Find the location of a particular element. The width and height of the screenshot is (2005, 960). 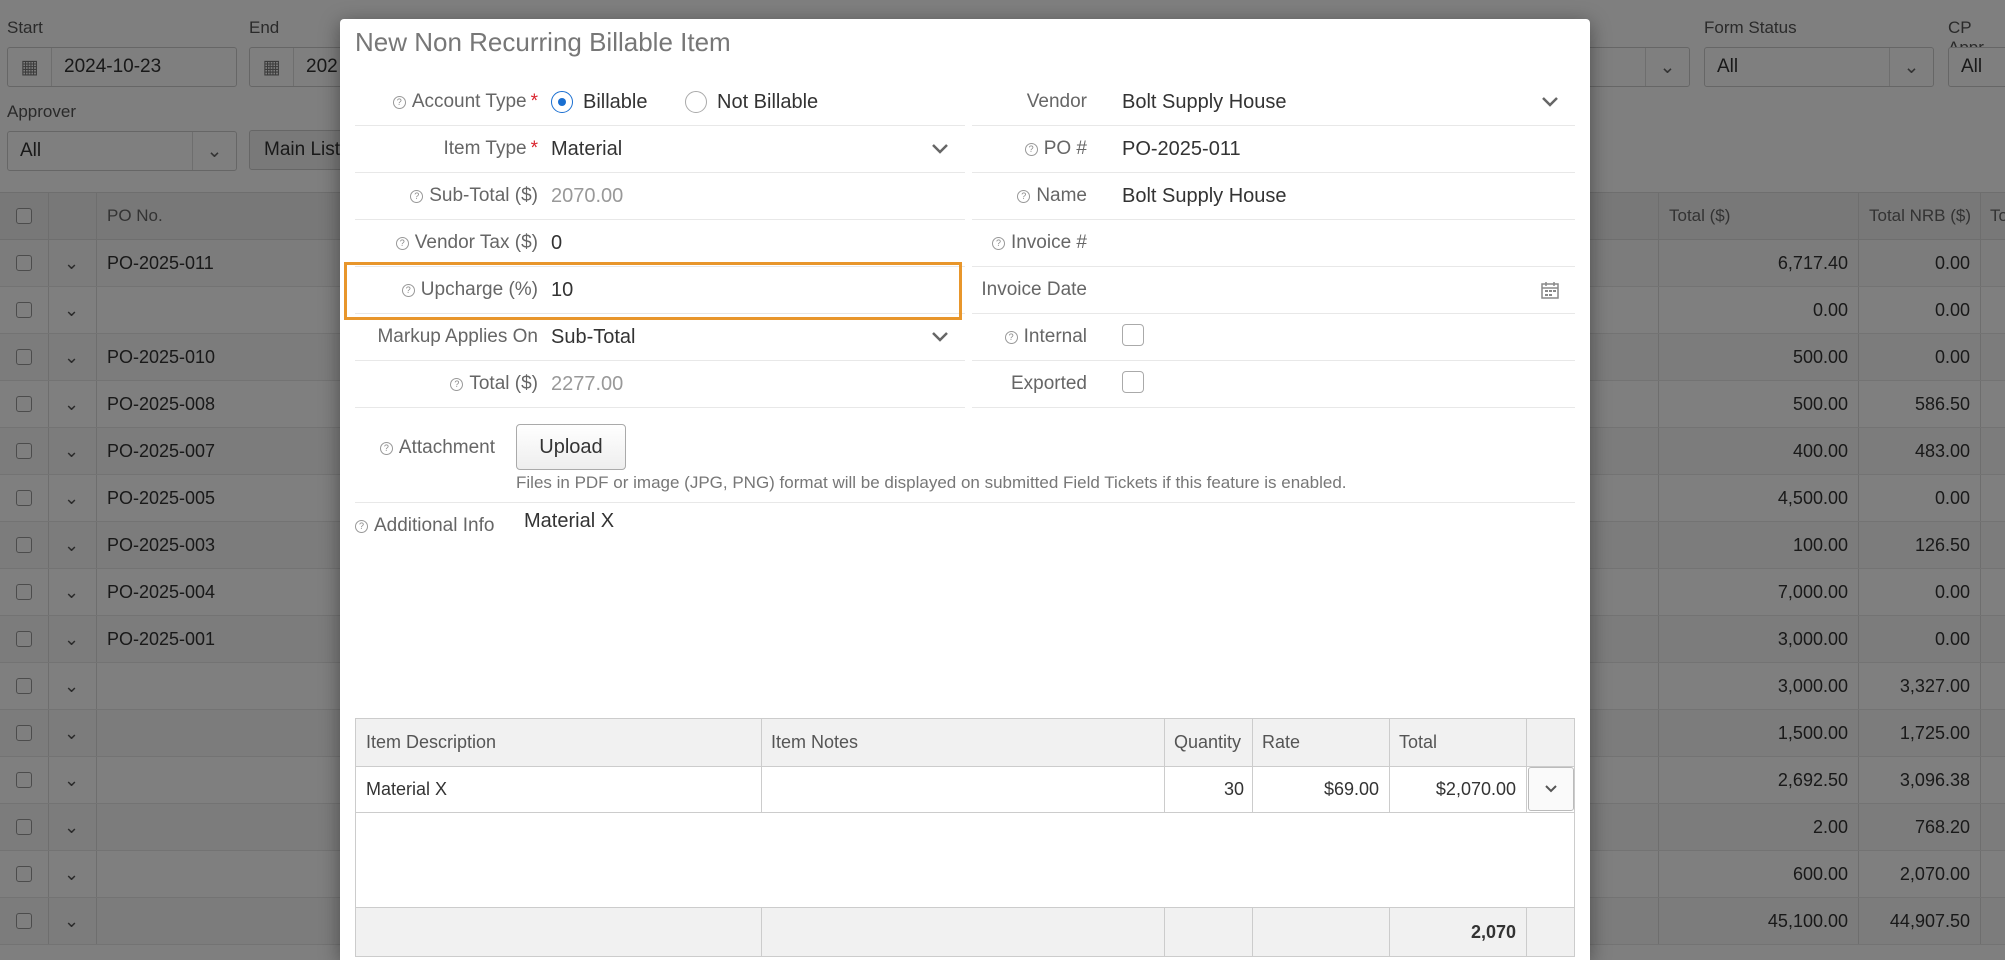

items-table-footer: 2,070 is located at coordinates (965, 932).